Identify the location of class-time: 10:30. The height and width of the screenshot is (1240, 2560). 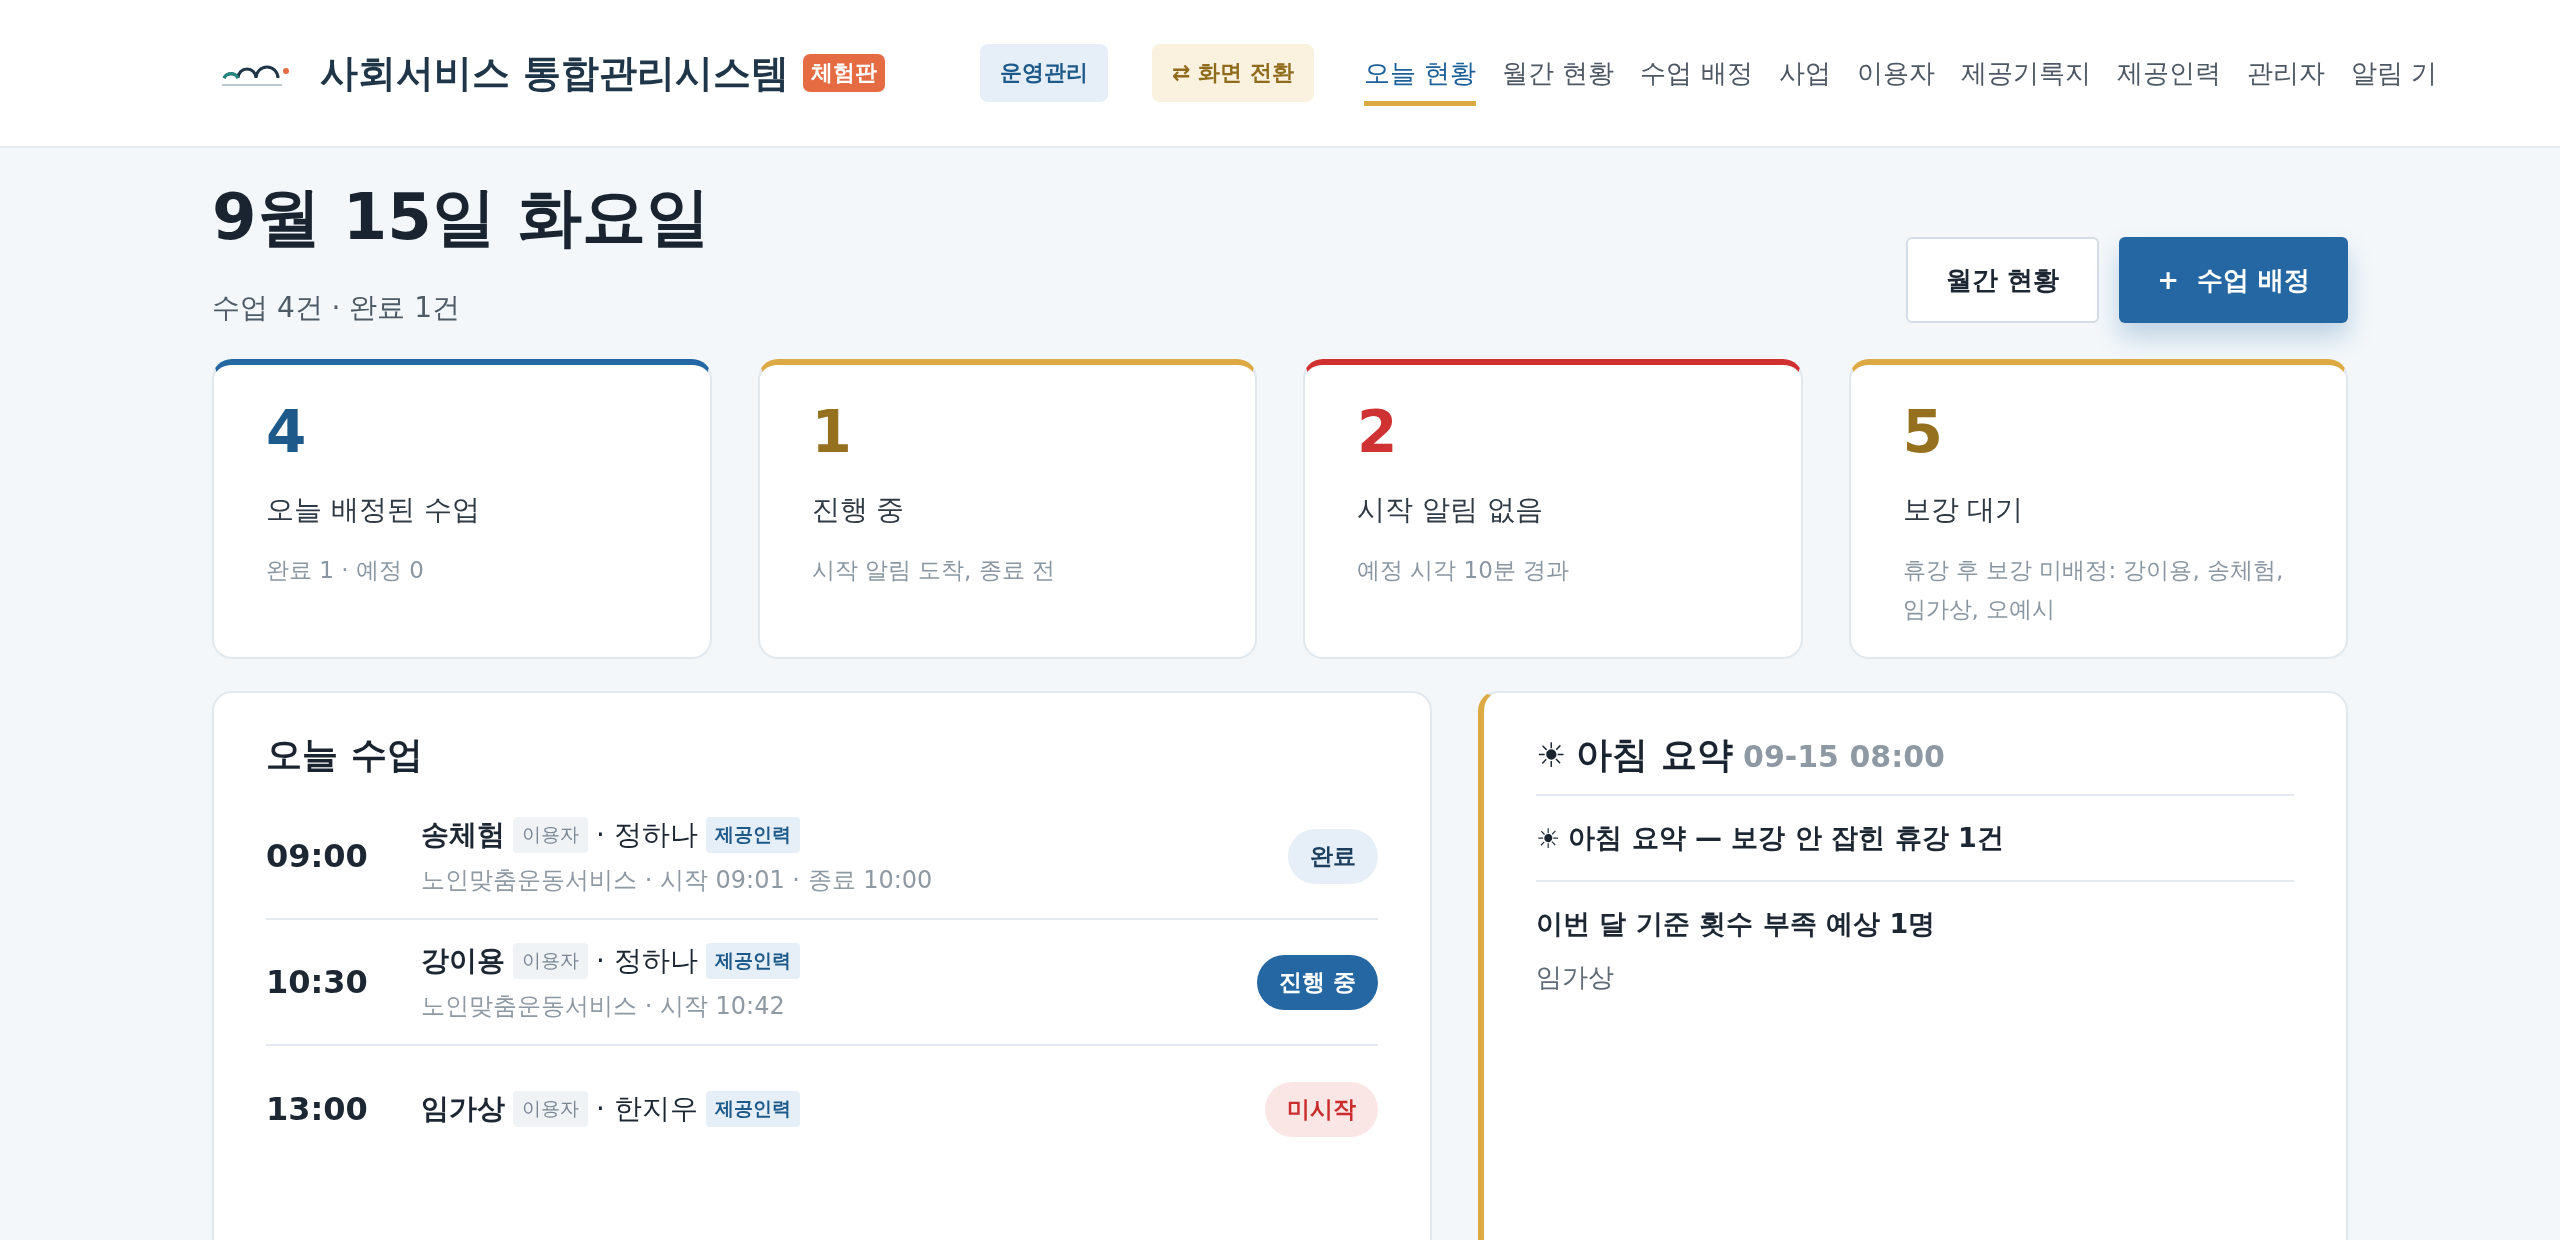
(317, 982).